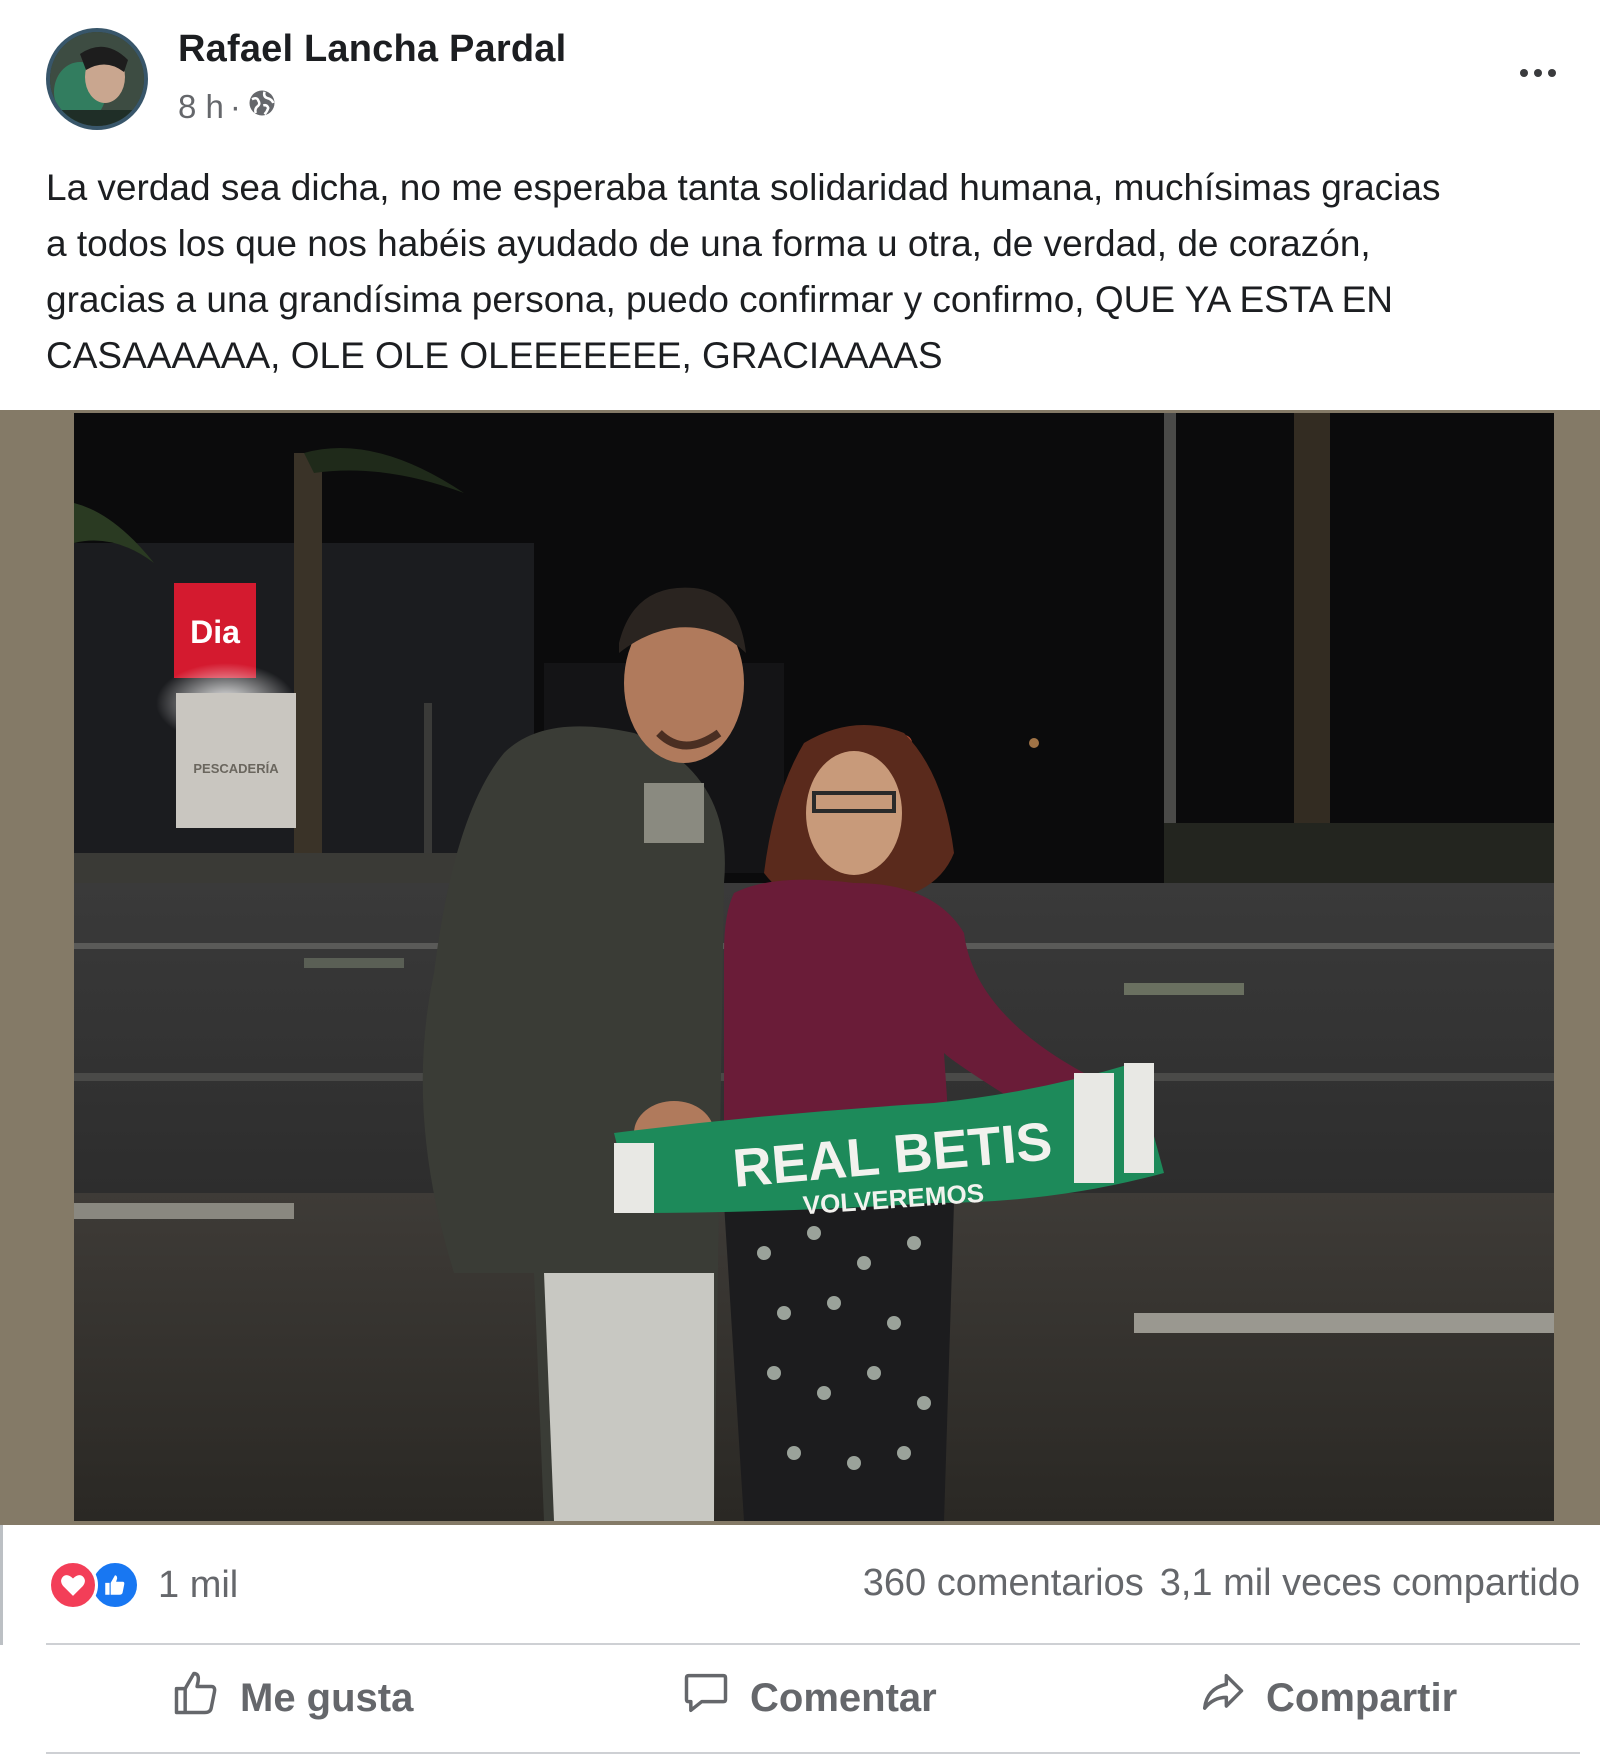 This screenshot has width=1600, height=1759. Describe the element at coordinates (1, 1585) in the screenshot. I see `left-accent-bar` at that location.